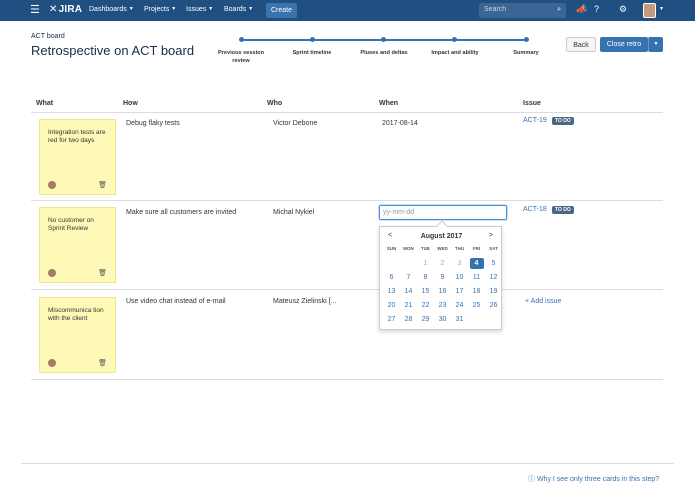  I want to click on column-header-when: When, so click(389, 103).